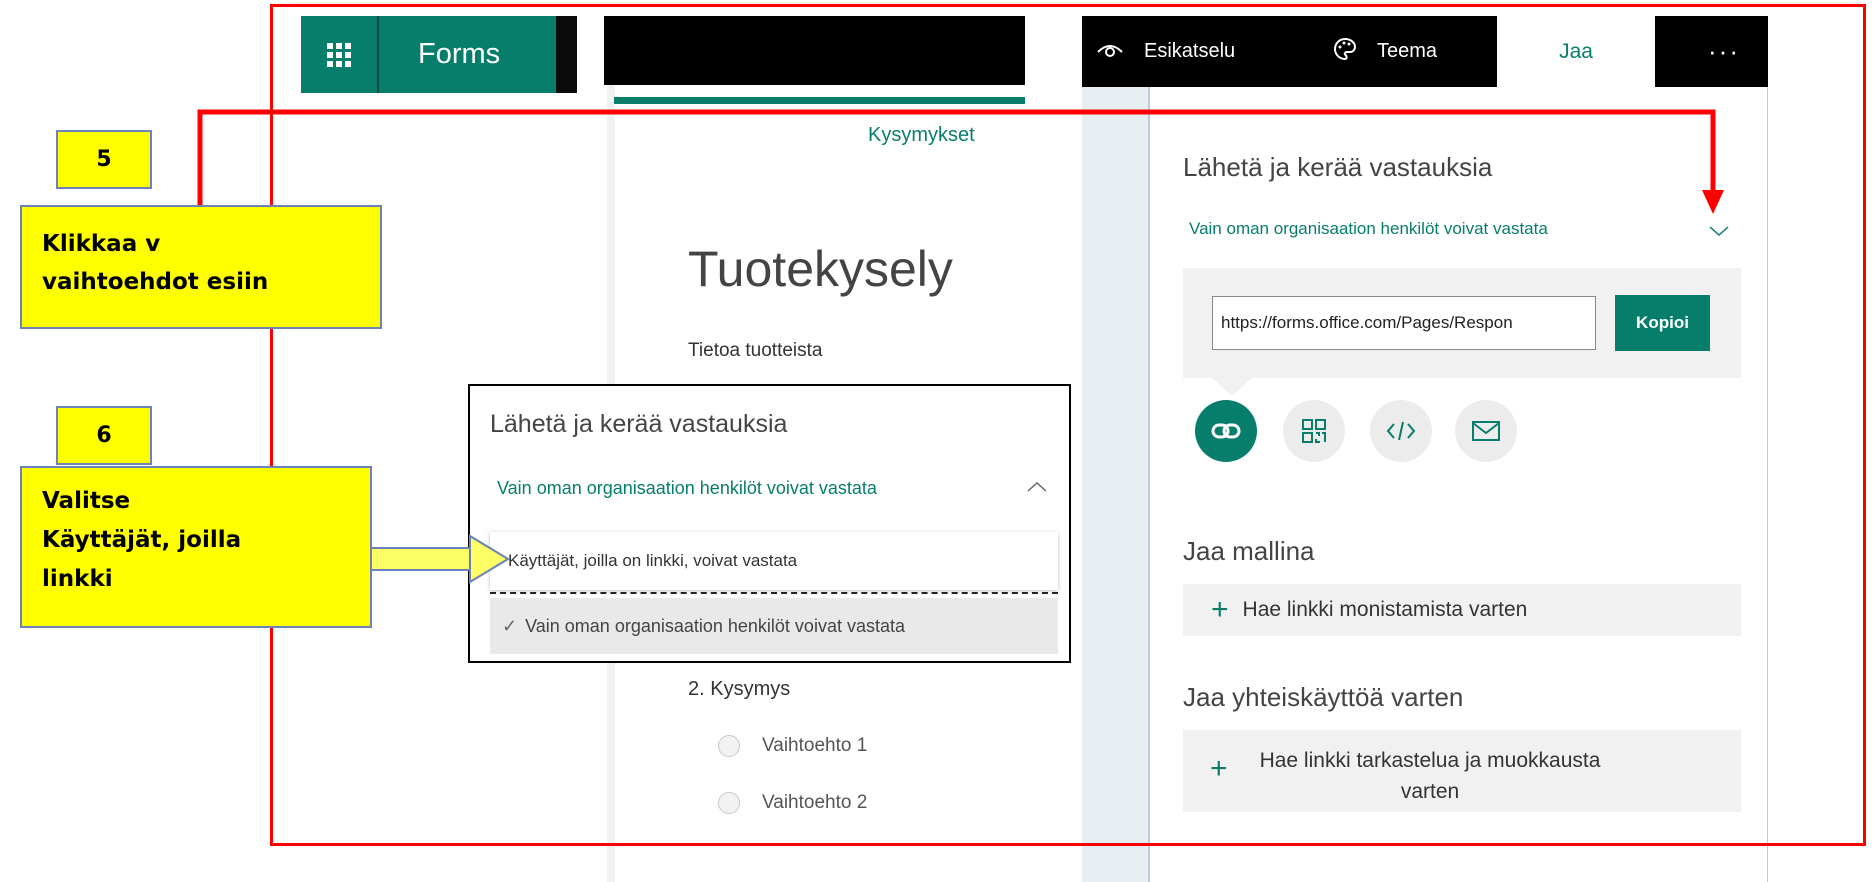 The height and width of the screenshot is (882, 1874). Describe the element at coordinates (104, 435) in the screenshot. I see `step-6-badge: 6` at that location.